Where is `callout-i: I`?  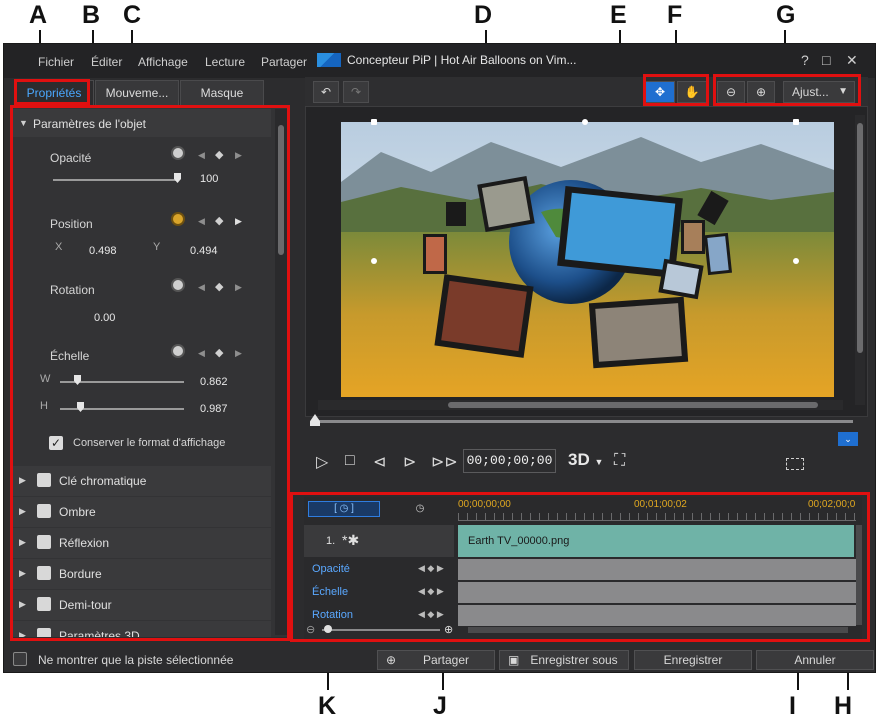
callout-i: I is located at coordinates (792, 706).